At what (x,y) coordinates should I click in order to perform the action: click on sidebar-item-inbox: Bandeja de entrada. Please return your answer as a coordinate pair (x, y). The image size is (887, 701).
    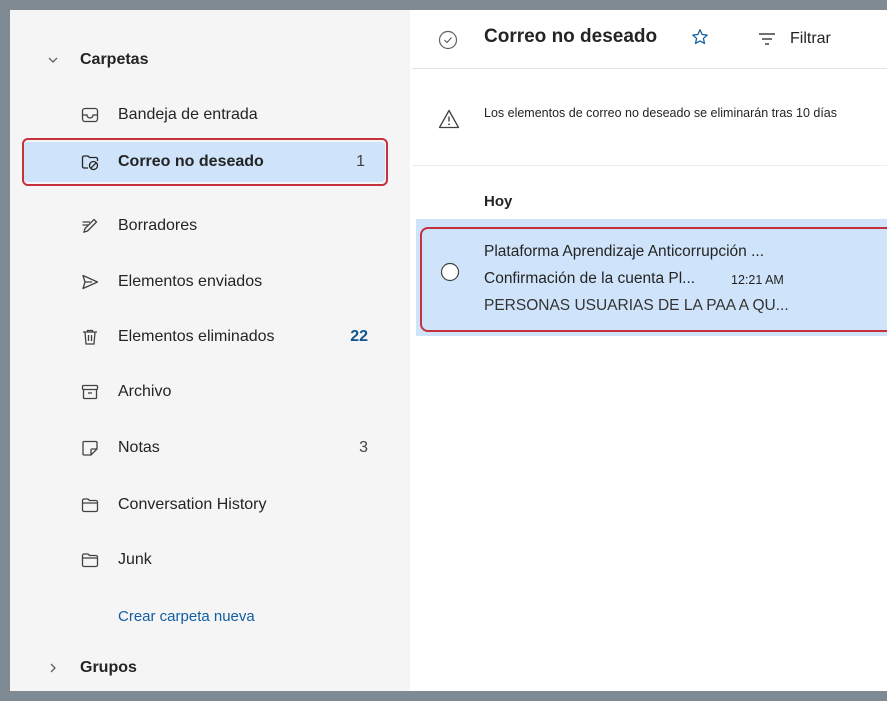
    Looking at the image, I should click on (210, 115).